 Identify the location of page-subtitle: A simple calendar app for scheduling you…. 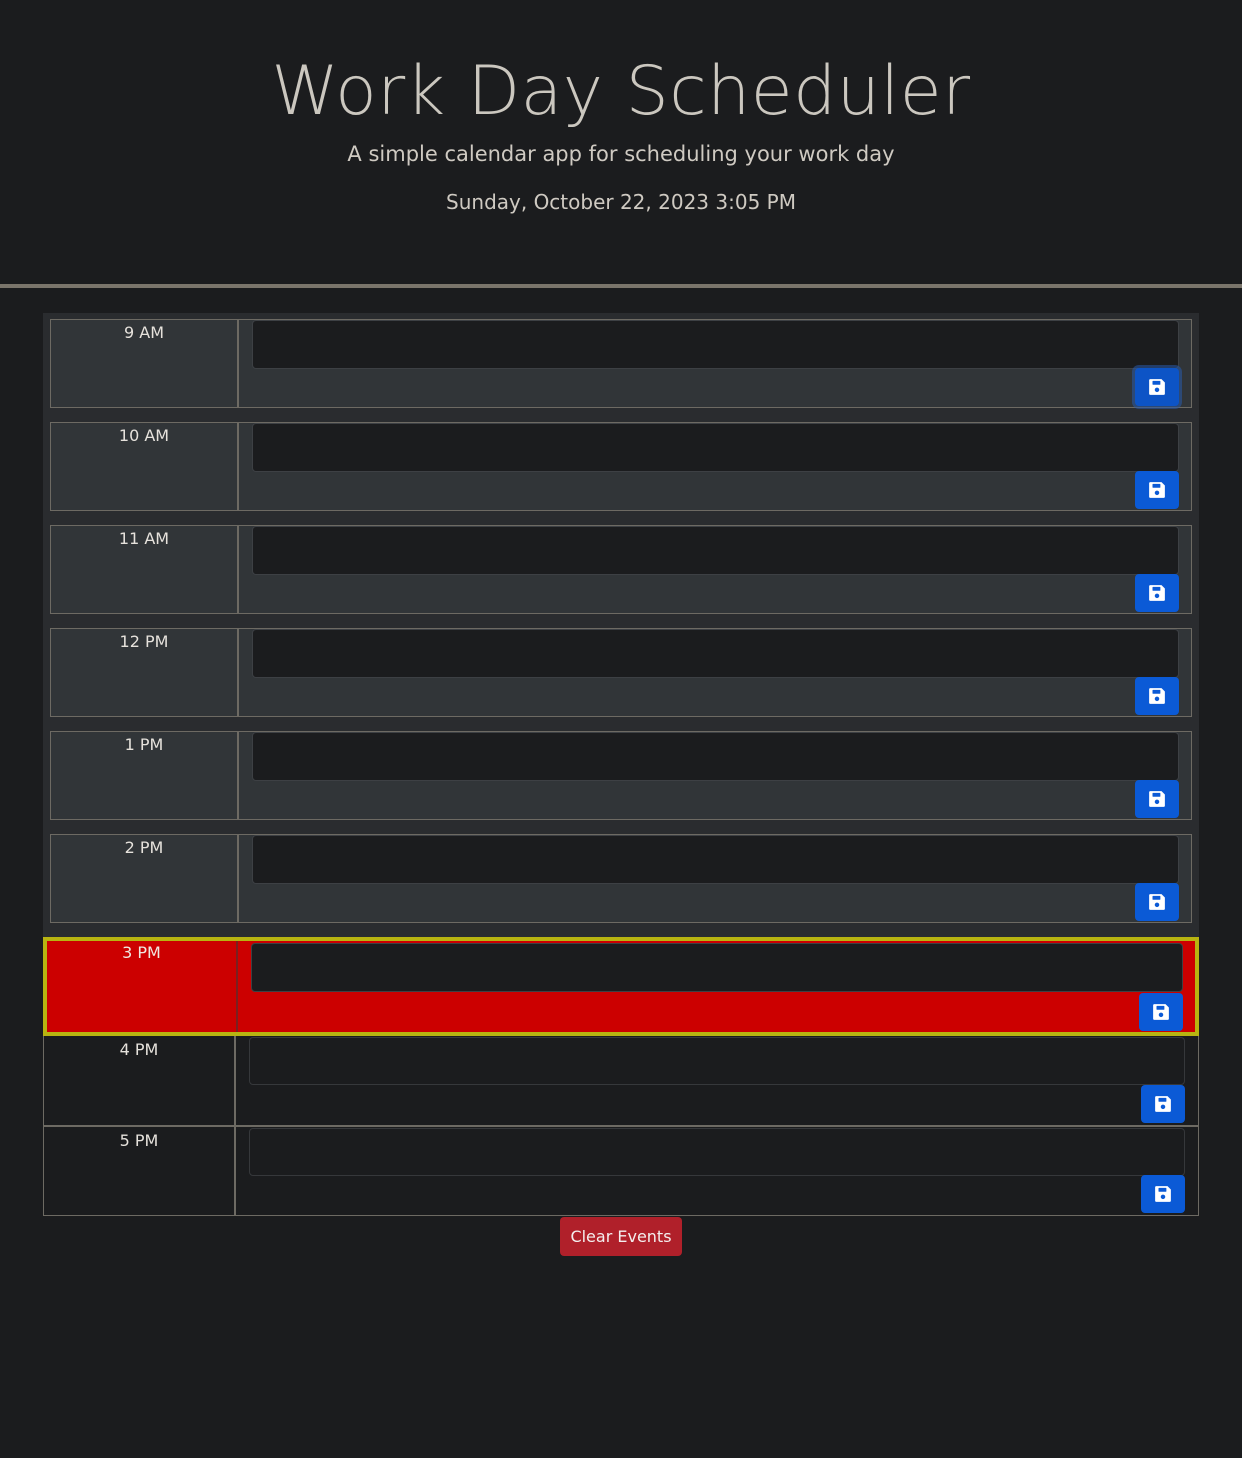
(621, 154).